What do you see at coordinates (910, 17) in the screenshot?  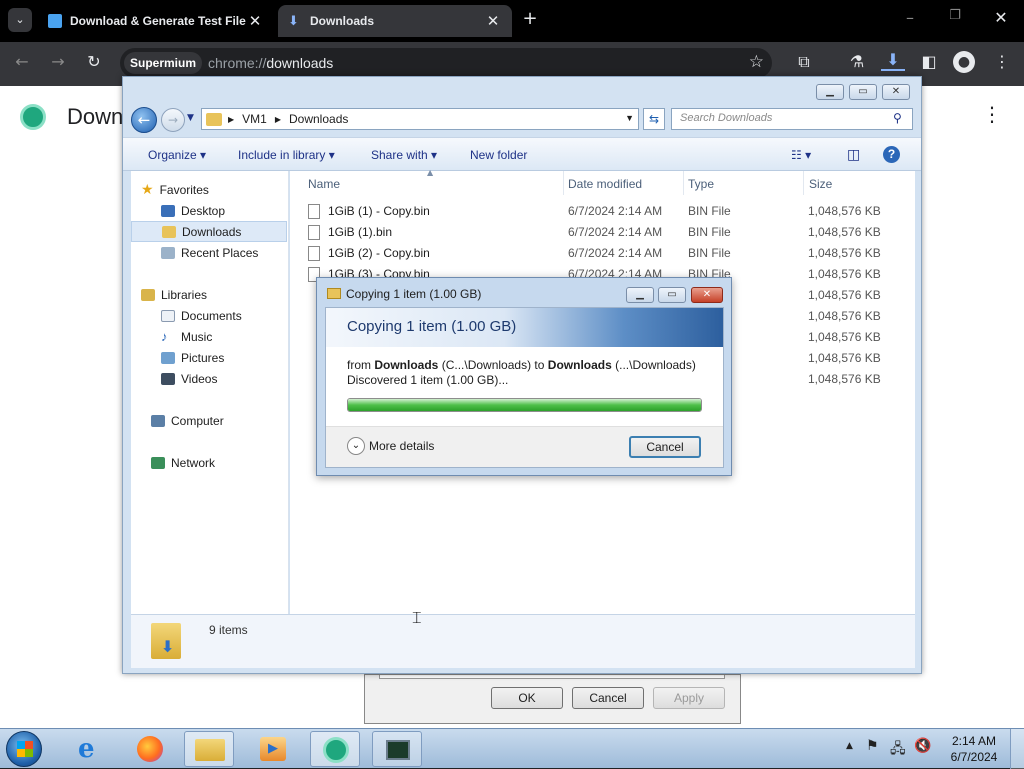 I see `minimize-icon: –` at bounding box center [910, 17].